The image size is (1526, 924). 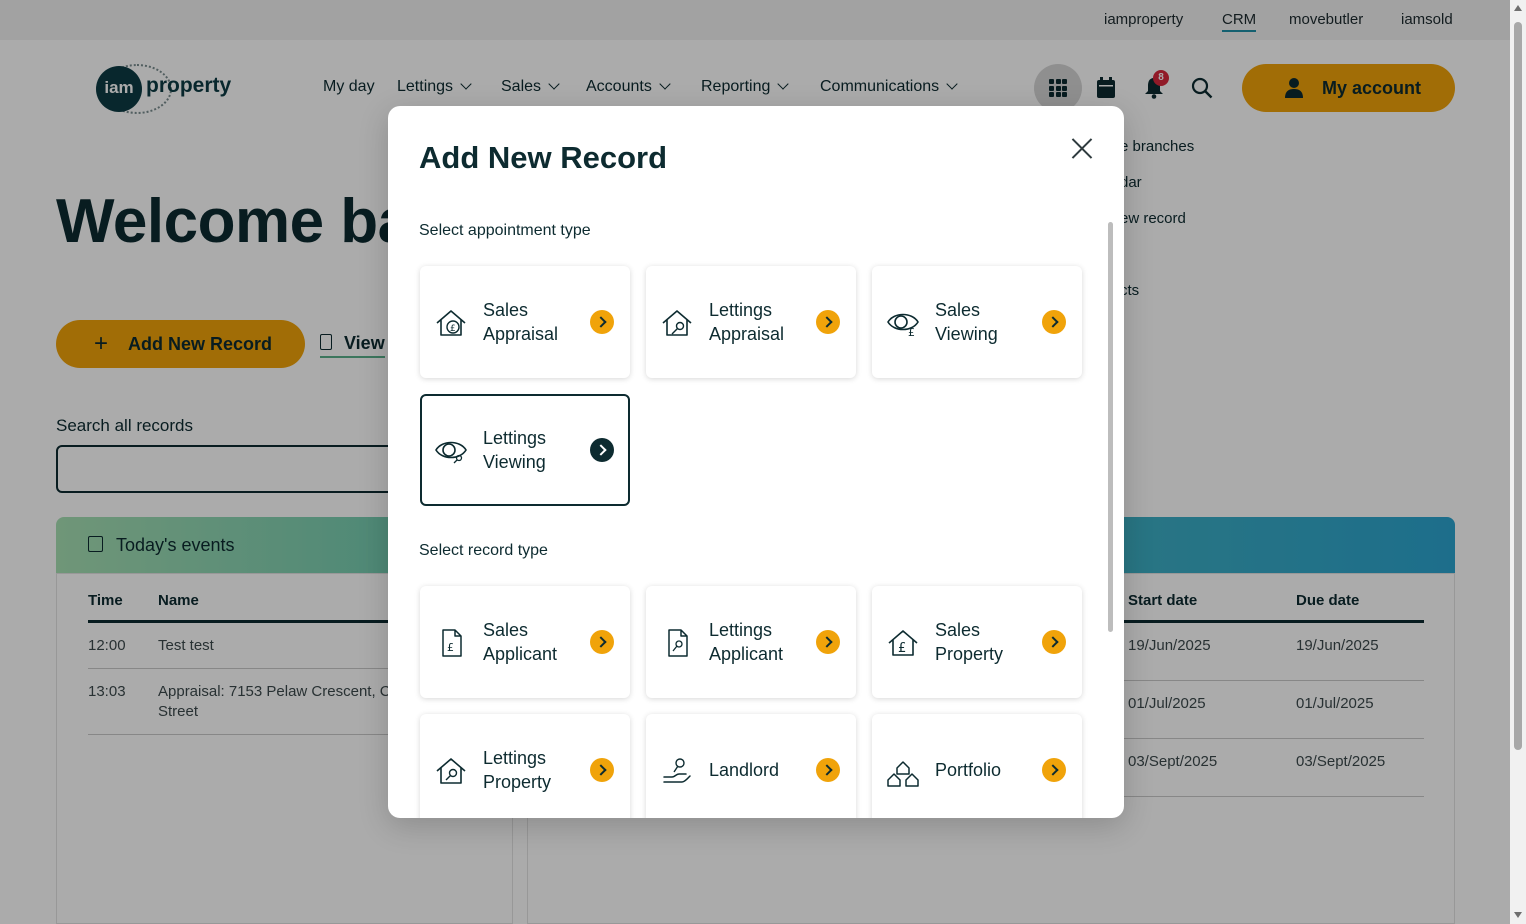 What do you see at coordinates (543, 157) in the screenshot?
I see `modal-title: Add New Record` at bounding box center [543, 157].